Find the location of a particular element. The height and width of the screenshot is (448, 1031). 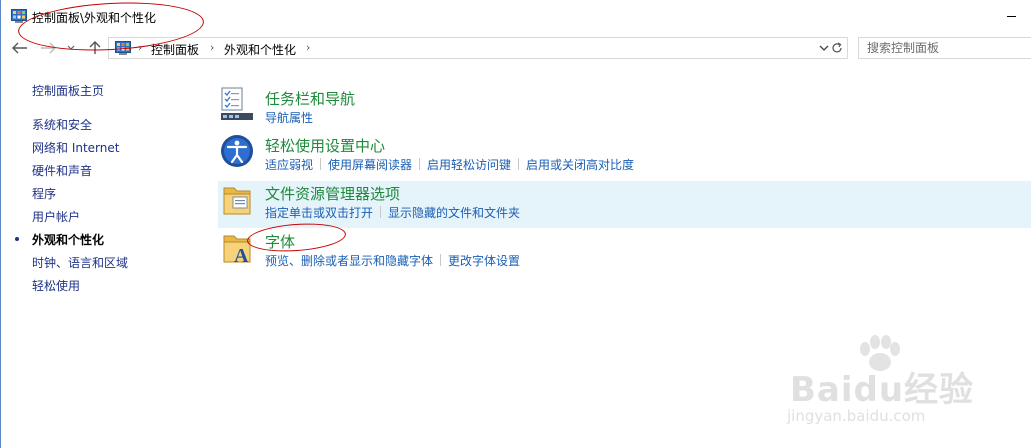

sidebar-item-clock-region: 时钟、语言和区域 is located at coordinates (80, 262).